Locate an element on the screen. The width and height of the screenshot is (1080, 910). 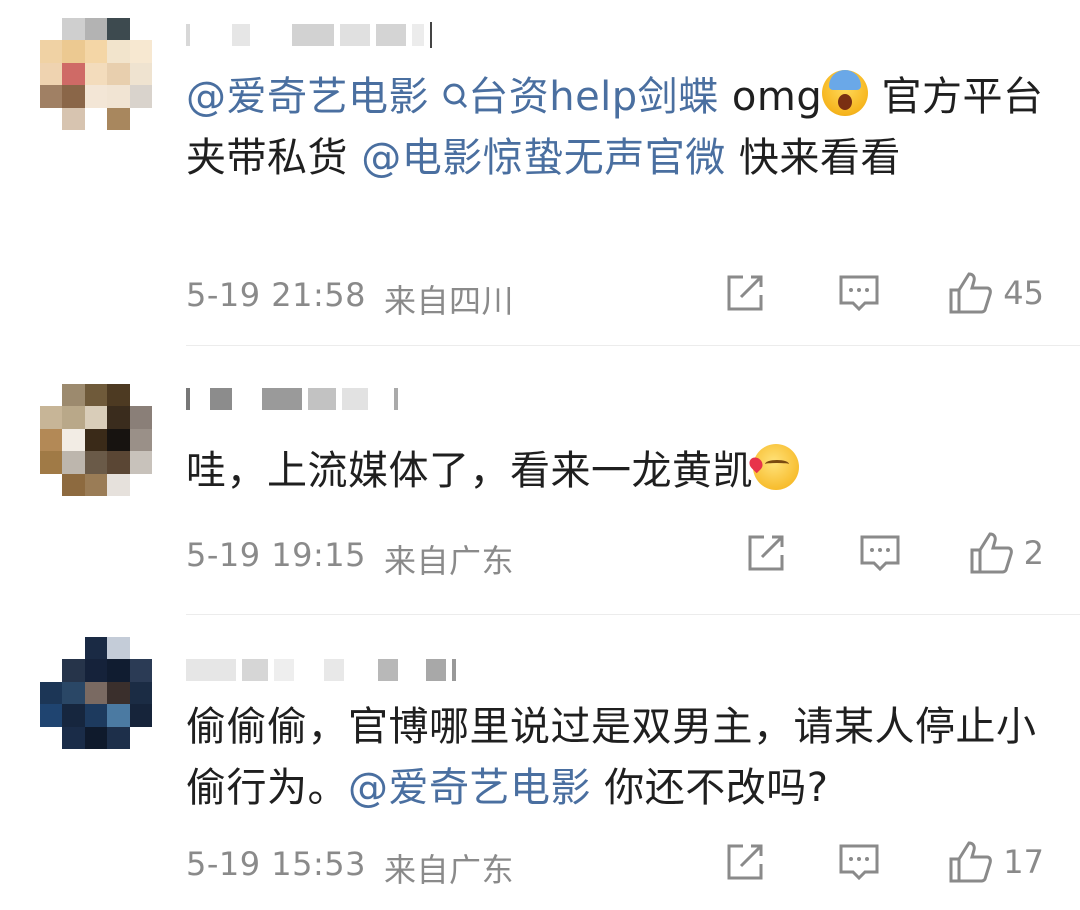
mention-link: @电影惊蛰无声官微 is located at coordinates (543, 158).